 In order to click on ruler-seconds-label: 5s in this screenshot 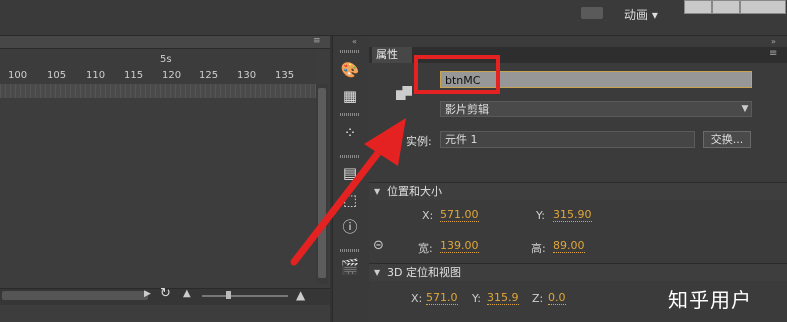, I will do `click(166, 59)`.